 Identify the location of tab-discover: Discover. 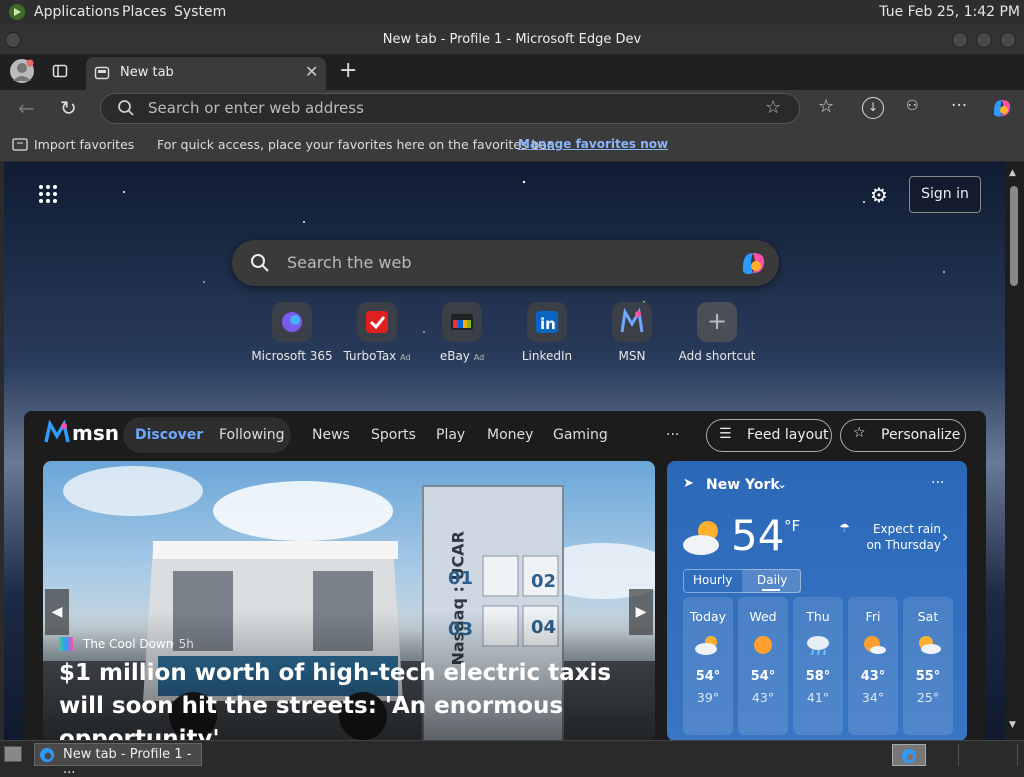
(169, 435).